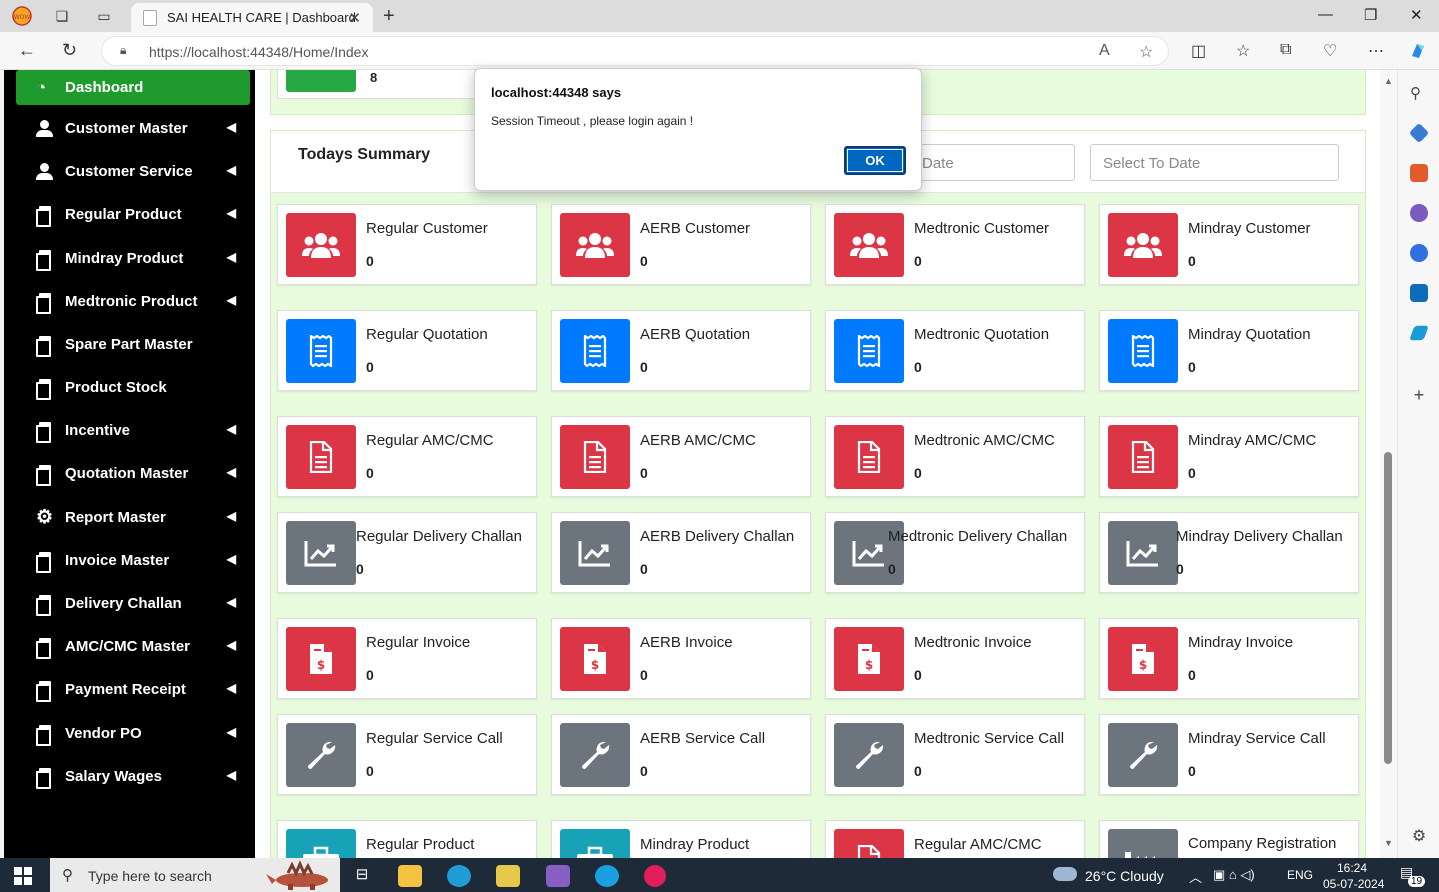 This screenshot has height=892, width=1439. What do you see at coordinates (1195, 876) in the screenshot?
I see `tray-chevron-icon: ︿` at bounding box center [1195, 876].